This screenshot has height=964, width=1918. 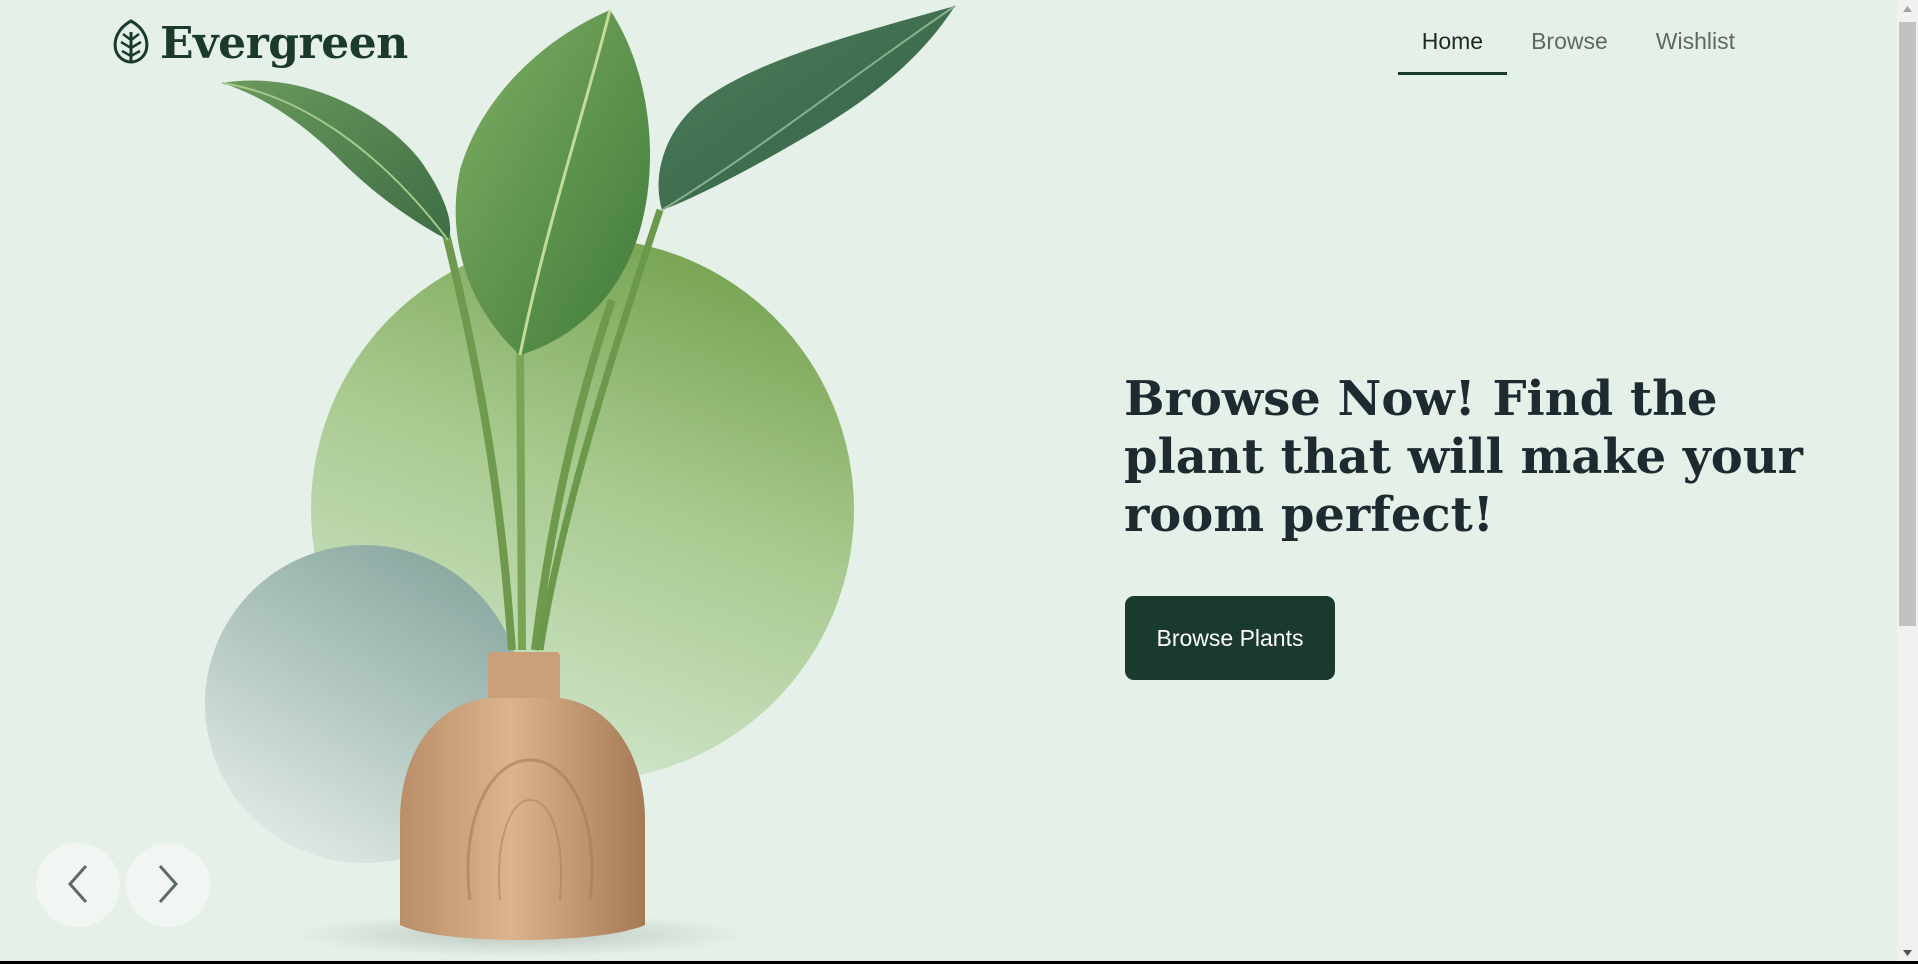 I want to click on carousel-prev-button, so click(x=78, y=885).